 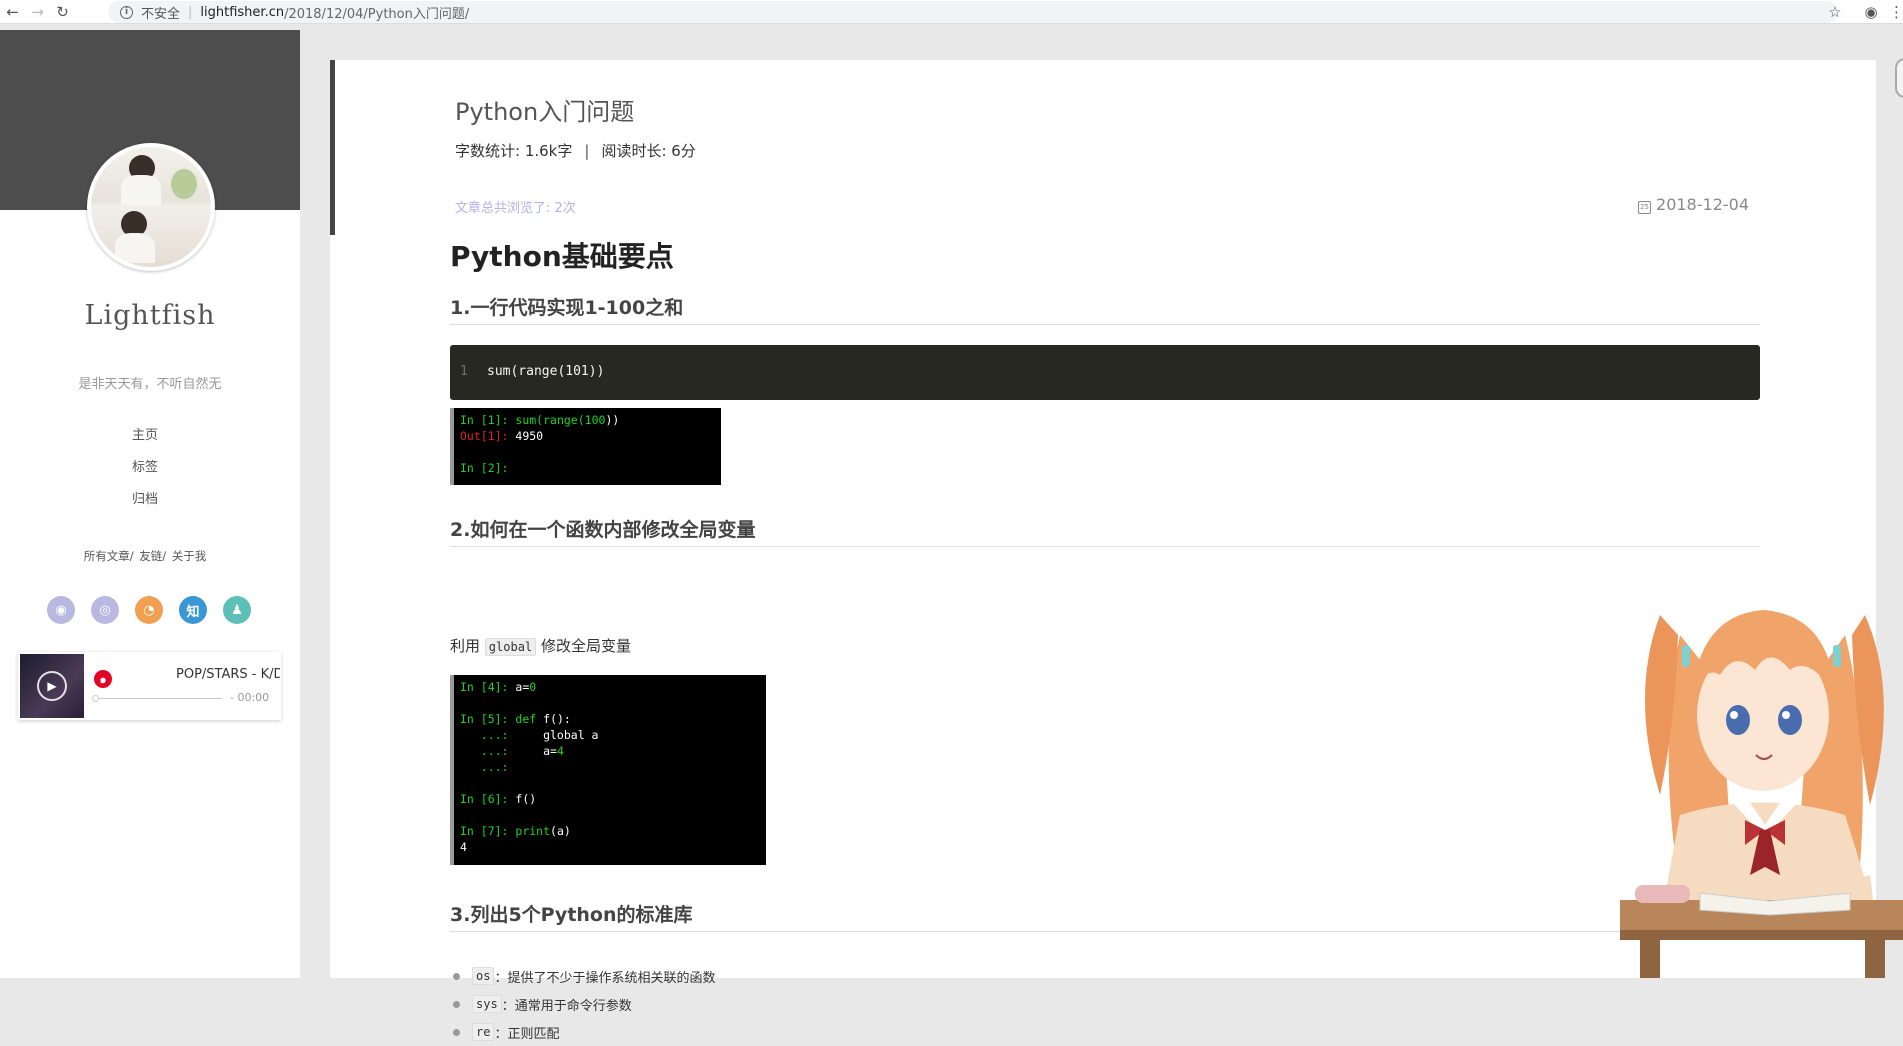 I want to click on social-links: ◉ ◎ ◔ 知 ♟, so click(x=149, y=610).